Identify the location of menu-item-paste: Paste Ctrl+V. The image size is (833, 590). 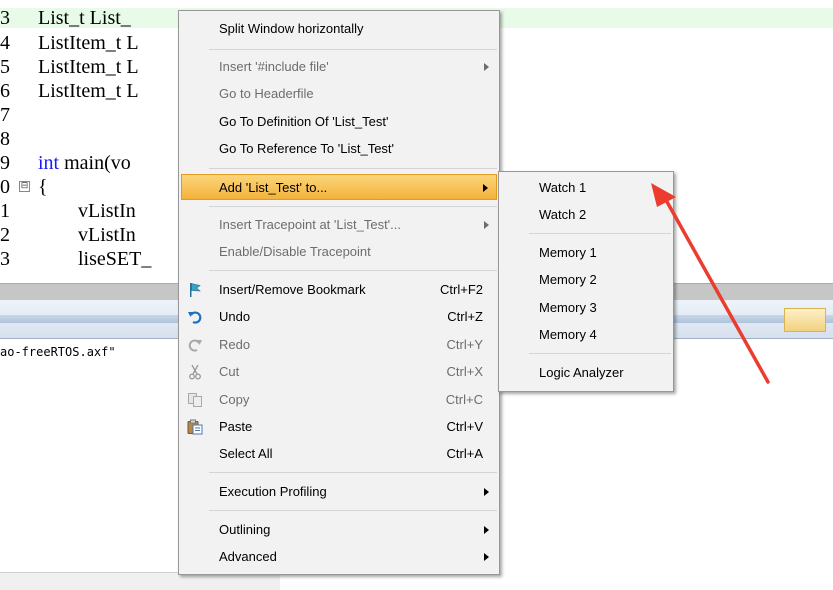
(339, 427).